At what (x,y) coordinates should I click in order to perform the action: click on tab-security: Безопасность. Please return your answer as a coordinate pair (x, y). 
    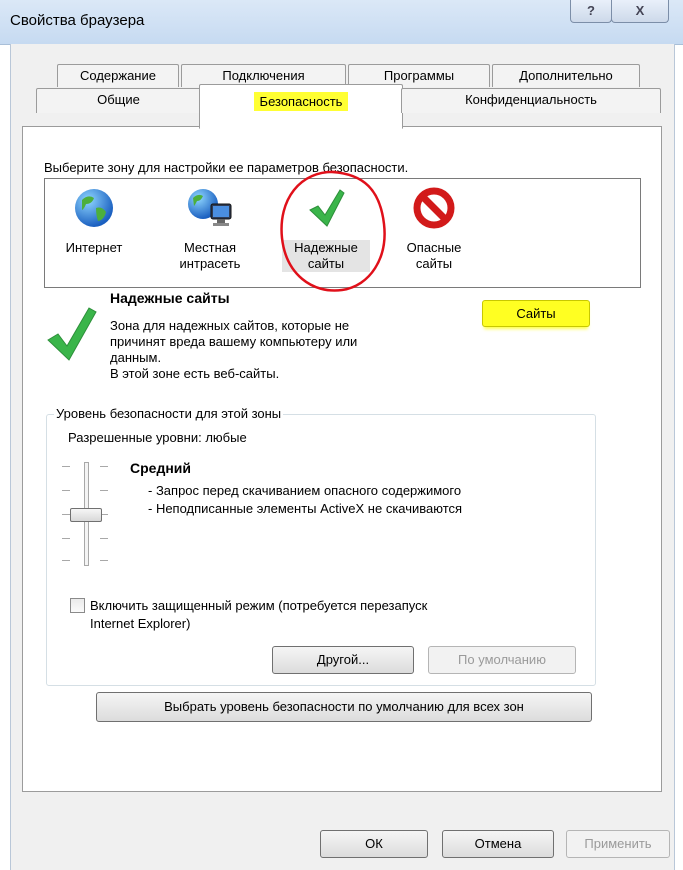
    Looking at the image, I should click on (301, 106).